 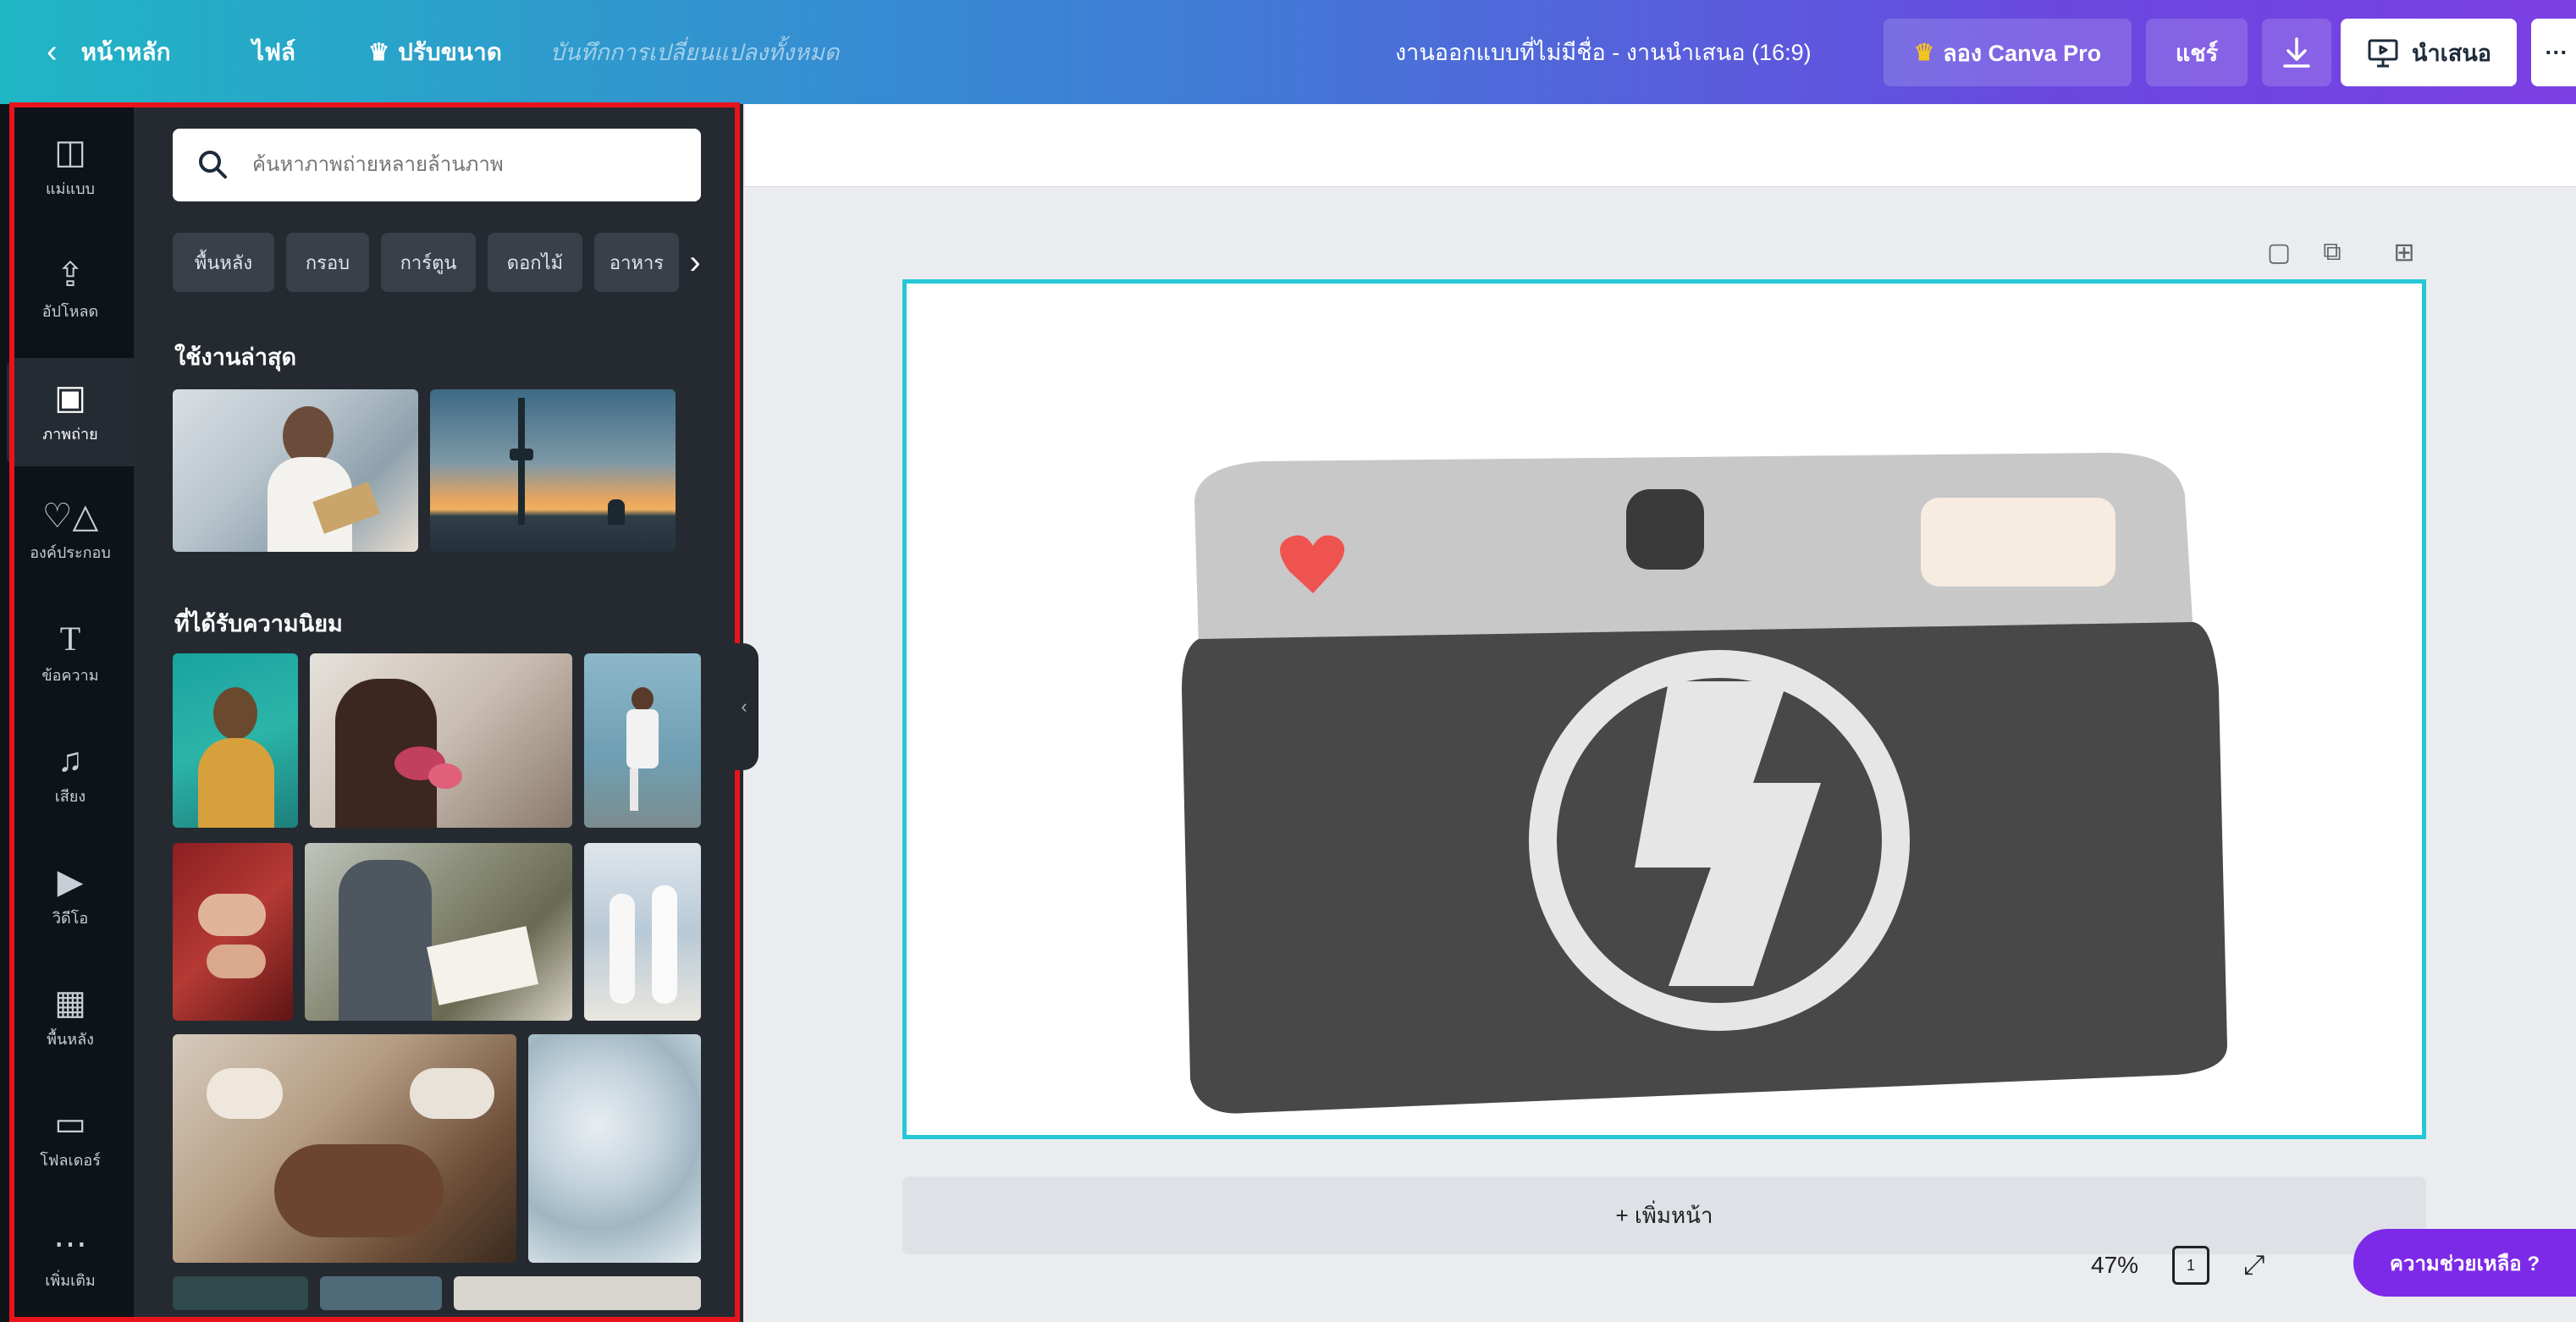 I want to click on camera-shutter, so click(x=1665, y=529).